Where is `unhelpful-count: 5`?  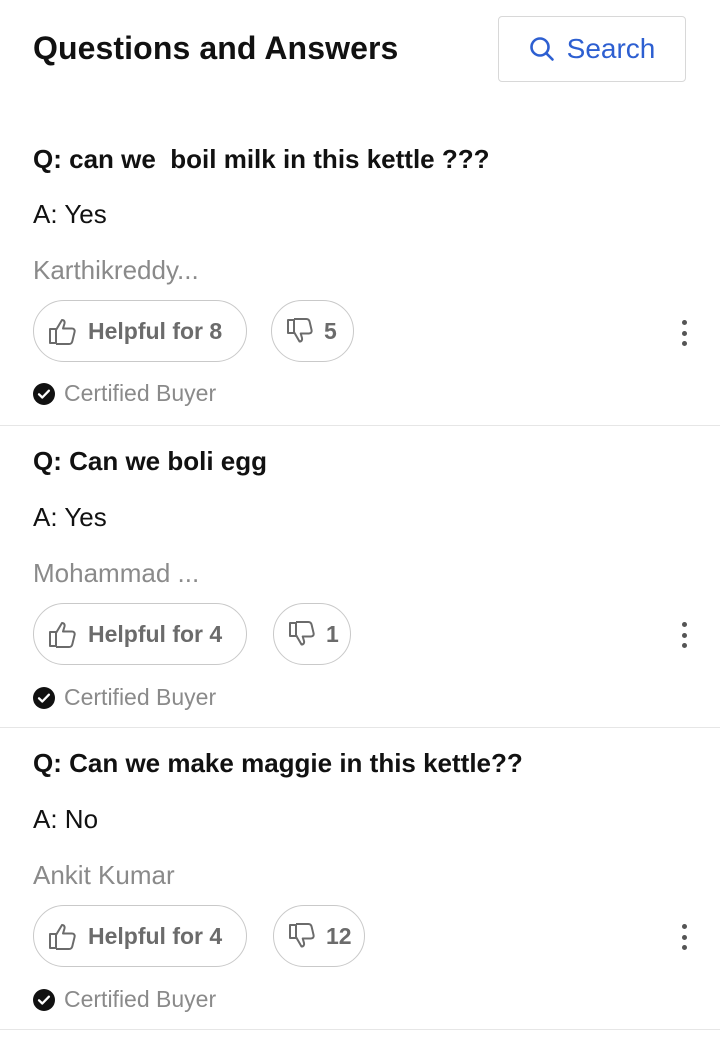
unhelpful-count: 5 is located at coordinates (330, 330).